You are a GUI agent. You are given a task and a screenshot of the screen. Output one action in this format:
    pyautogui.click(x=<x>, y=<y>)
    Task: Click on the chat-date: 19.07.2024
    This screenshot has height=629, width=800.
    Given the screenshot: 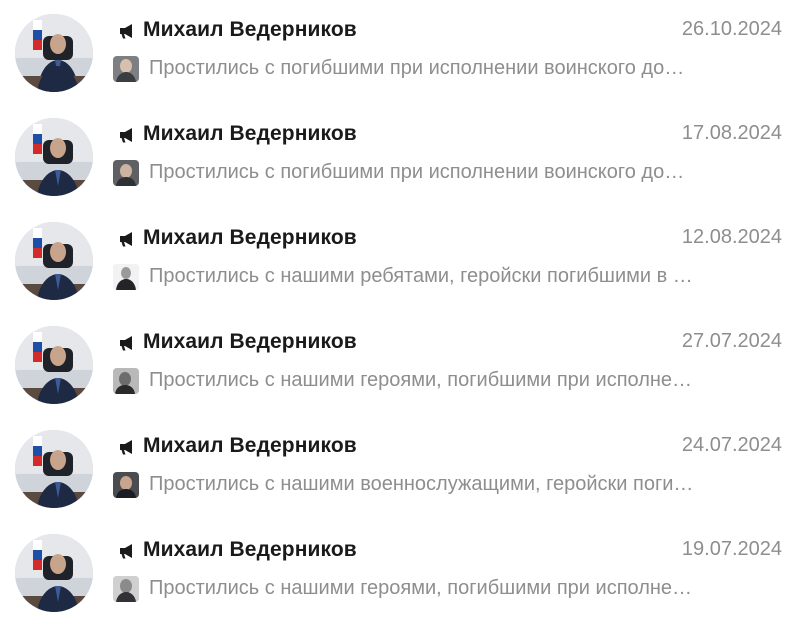 What is the action you would take?
    pyautogui.click(x=731, y=549)
    